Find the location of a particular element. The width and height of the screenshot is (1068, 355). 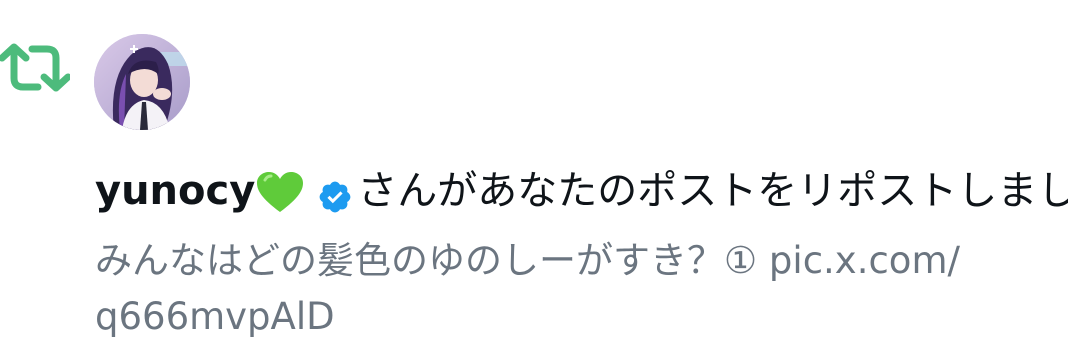

post-text-line: みんなはどの髪色のゆのしーがすき？① pic.x.com/ is located at coordinates (527, 260).